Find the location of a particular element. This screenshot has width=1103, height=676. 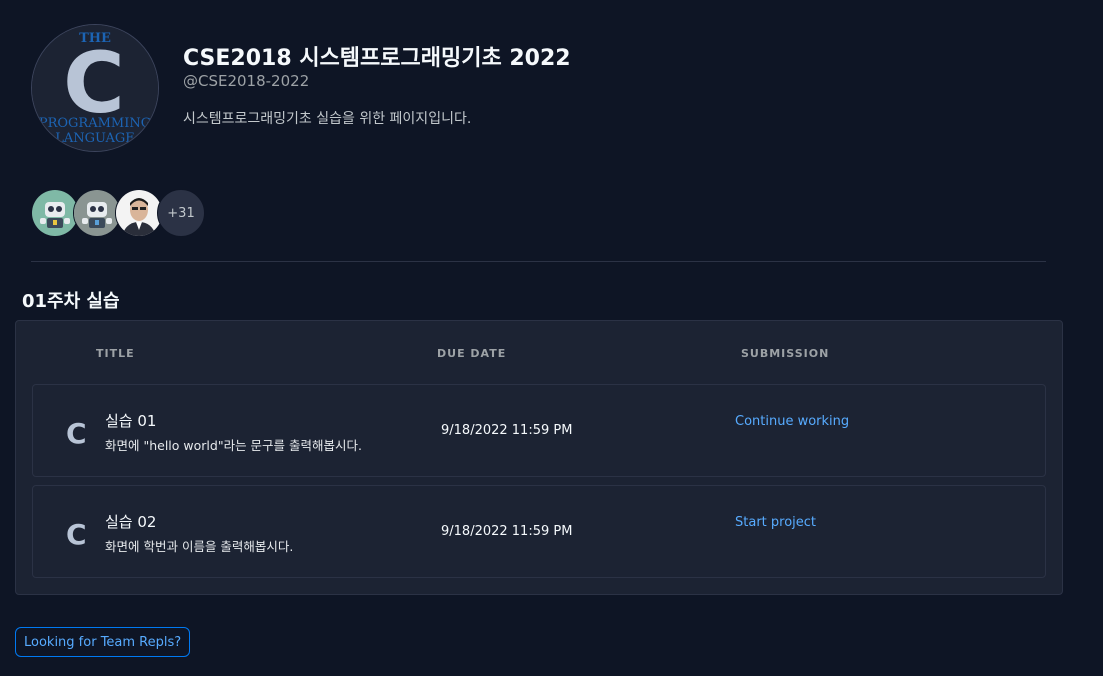

team-handle: @CSE2018-2022 is located at coordinates (246, 81).